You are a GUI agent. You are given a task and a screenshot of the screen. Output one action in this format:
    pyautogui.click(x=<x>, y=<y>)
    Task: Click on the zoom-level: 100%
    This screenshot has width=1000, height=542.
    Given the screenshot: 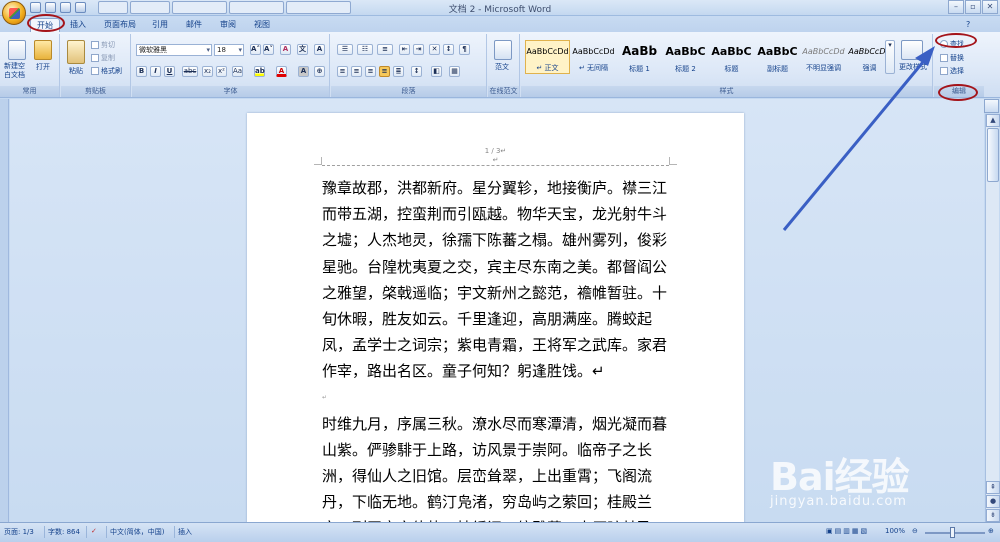 What is the action you would take?
    pyautogui.click(x=895, y=531)
    